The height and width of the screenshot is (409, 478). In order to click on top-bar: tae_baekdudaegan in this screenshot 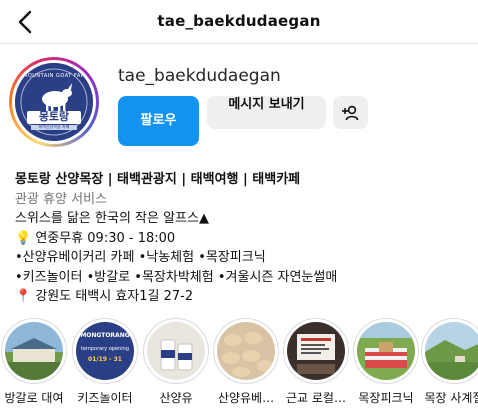, I will do `click(239, 22)`.